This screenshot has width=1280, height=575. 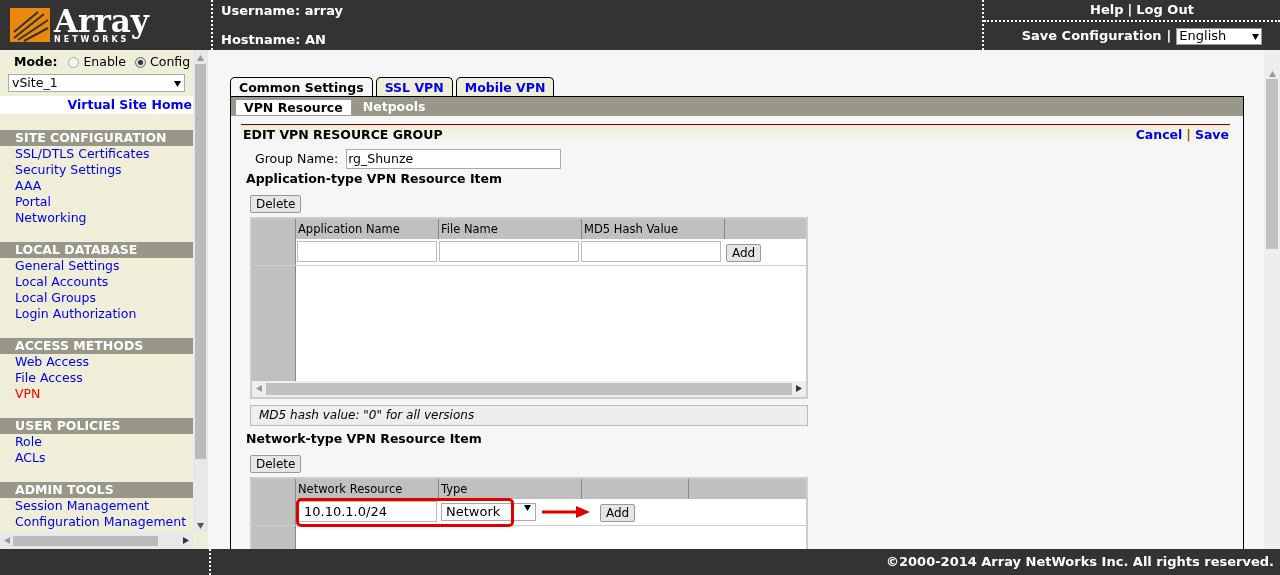 I want to click on sidebar-link: Local Groups, so click(x=55, y=297).